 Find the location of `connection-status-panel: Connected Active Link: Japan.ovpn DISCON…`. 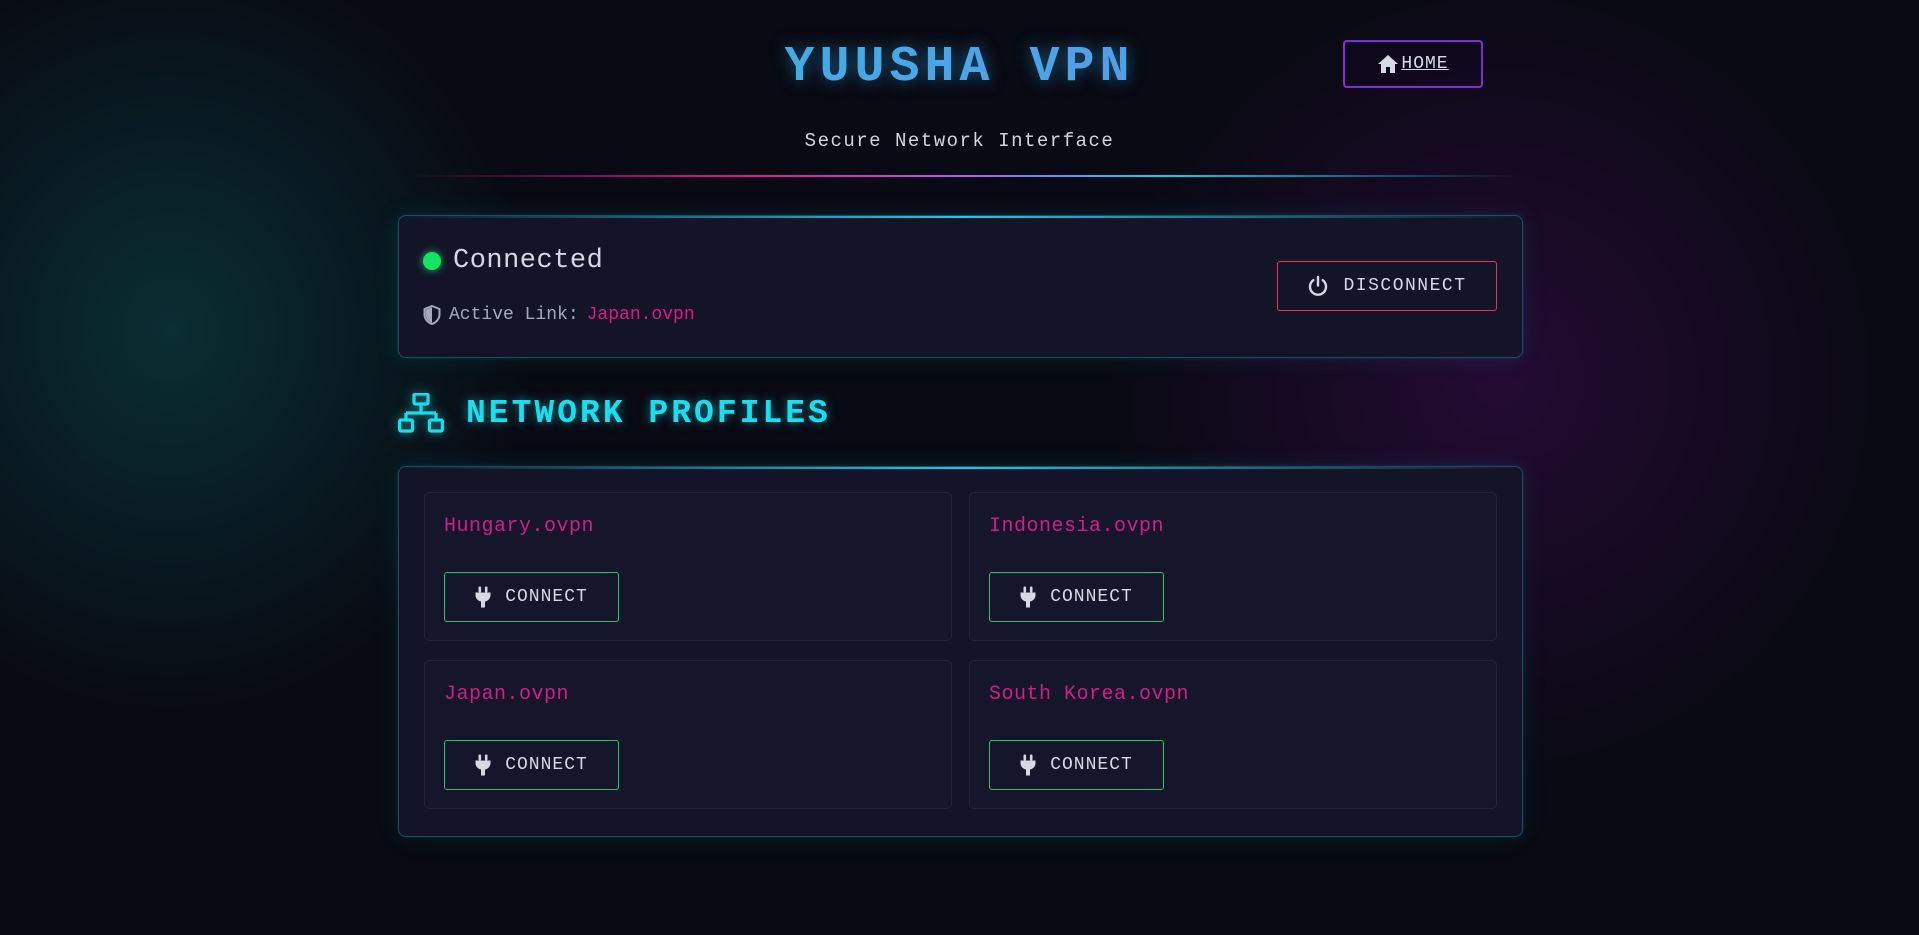

connection-status-panel: Connected Active Link: Japan.ovpn DISCON… is located at coordinates (960, 286).